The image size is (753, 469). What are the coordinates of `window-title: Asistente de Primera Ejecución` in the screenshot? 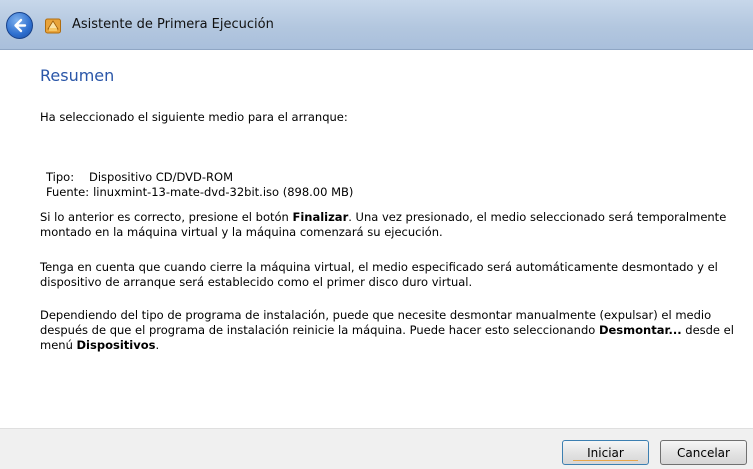 It's located at (173, 24).